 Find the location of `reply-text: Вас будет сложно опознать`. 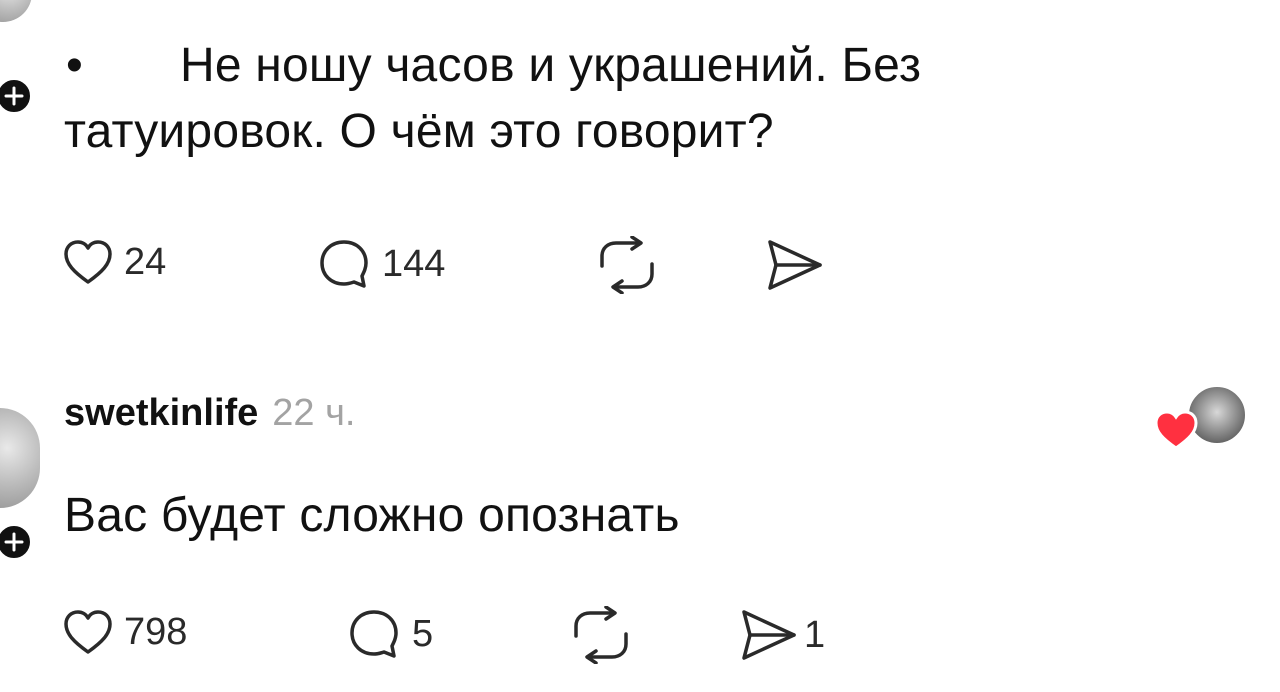

reply-text: Вас будет сложно опознать is located at coordinates (372, 515).